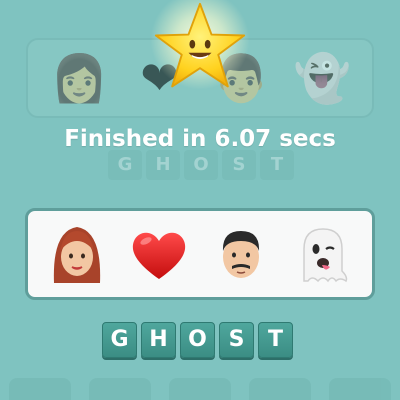  Describe the element at coordinates (200, 139) in the screenshot. I see `finished-time-text: Finished in 6.07 secs` at that location.